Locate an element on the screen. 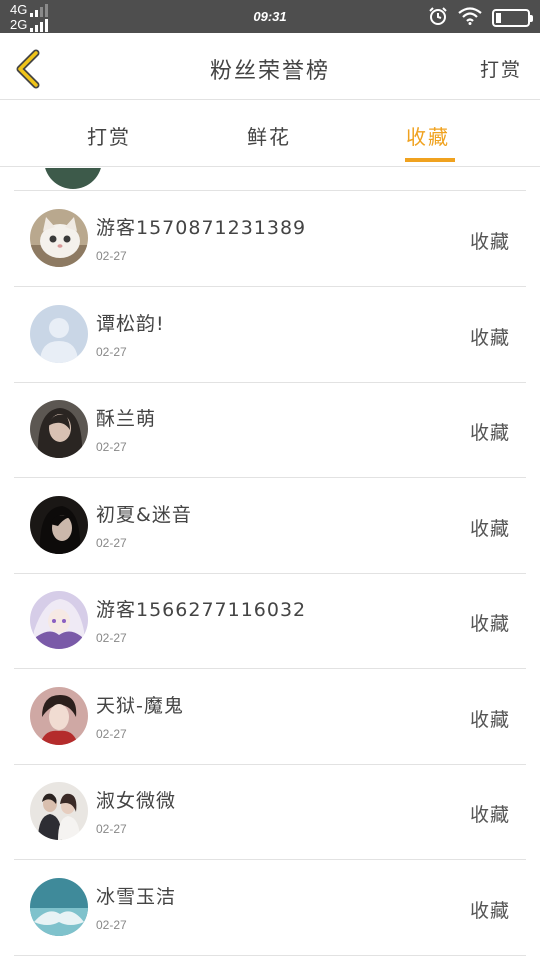  user-name: 谭松韵! is located at coordinates (130, 324).